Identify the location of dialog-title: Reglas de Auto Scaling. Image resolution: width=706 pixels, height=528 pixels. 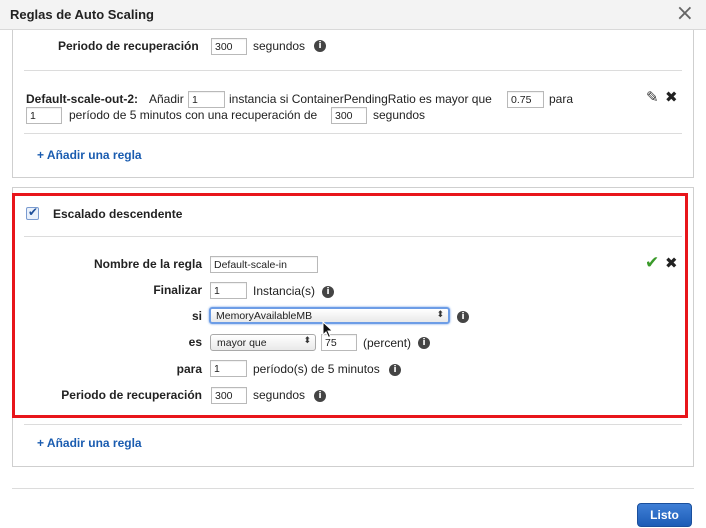
(82, 14).